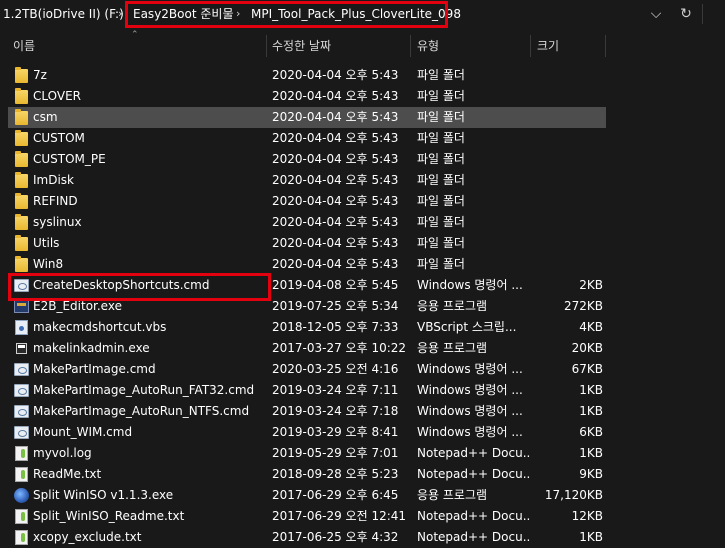 This screenshot has width=725, height=548. Describe the element at coordinates (335, 390) in the screenshot. I see `file-date: 2019-03-24 오후 7:11` at that location.